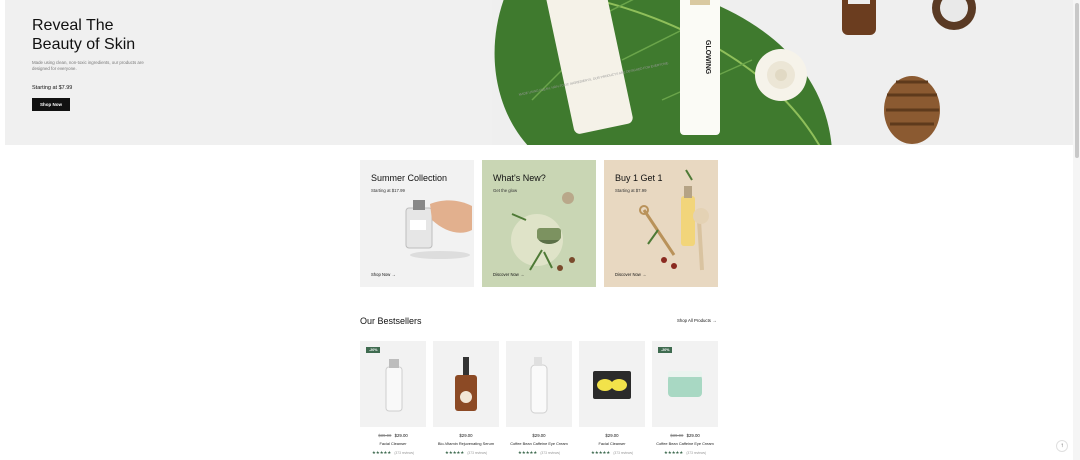  What do you see at coordinates (391, 321) in the screenshot?
I see `bestsellers-title: Our Bestsellers` at bounding box center [391, 321].